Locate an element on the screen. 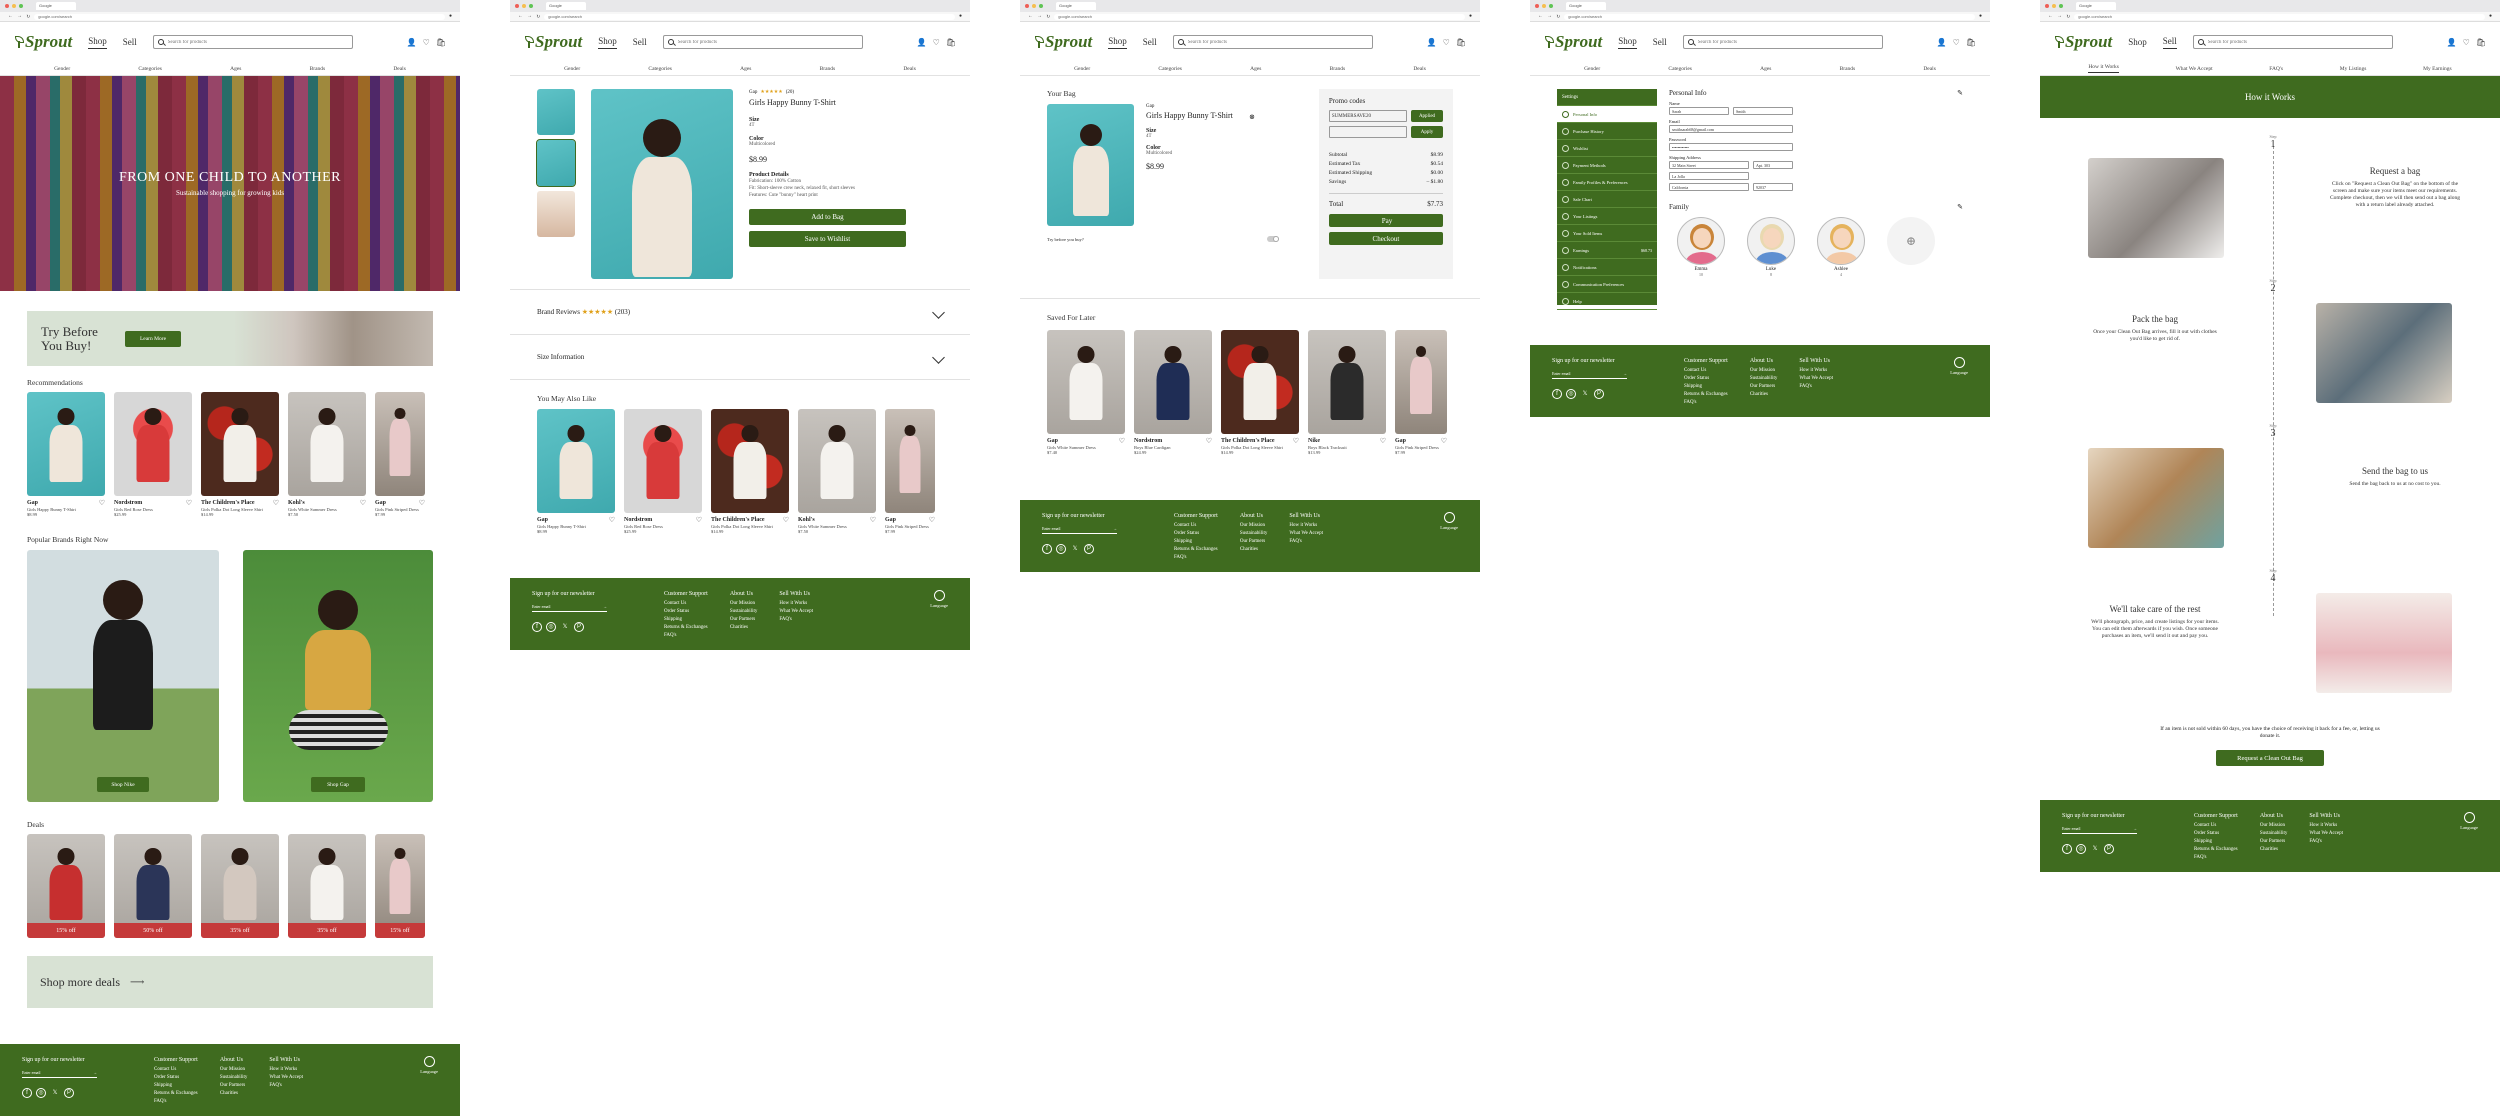 The height and width of the screenshot is (1116, 2500). settings-menu-item: Purchase History is located at coordinates (1607, 131).